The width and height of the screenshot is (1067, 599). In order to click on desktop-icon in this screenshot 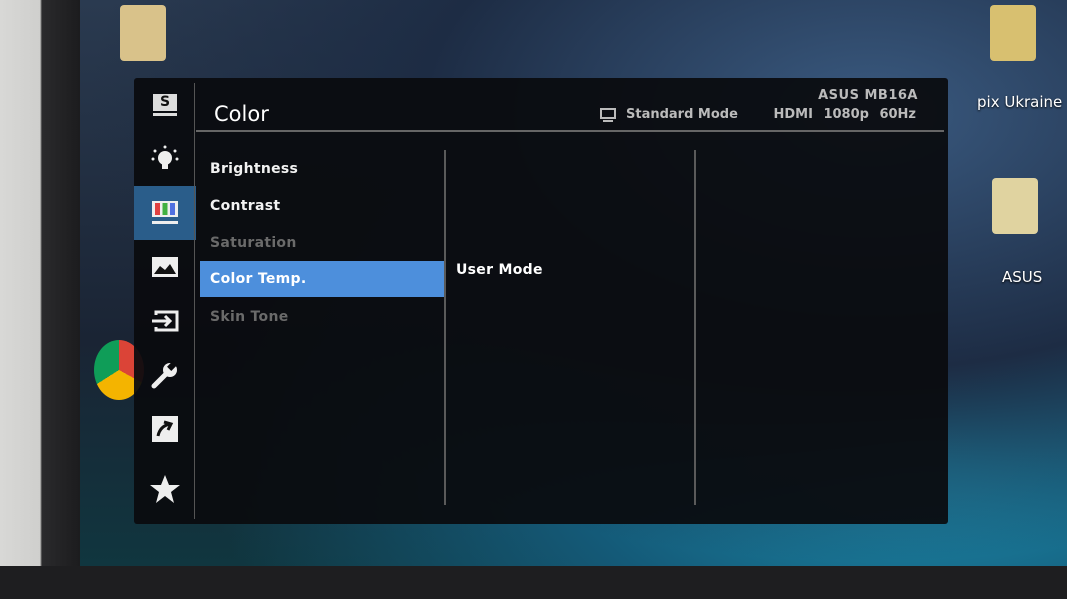, I will do `click(143, 33)`.